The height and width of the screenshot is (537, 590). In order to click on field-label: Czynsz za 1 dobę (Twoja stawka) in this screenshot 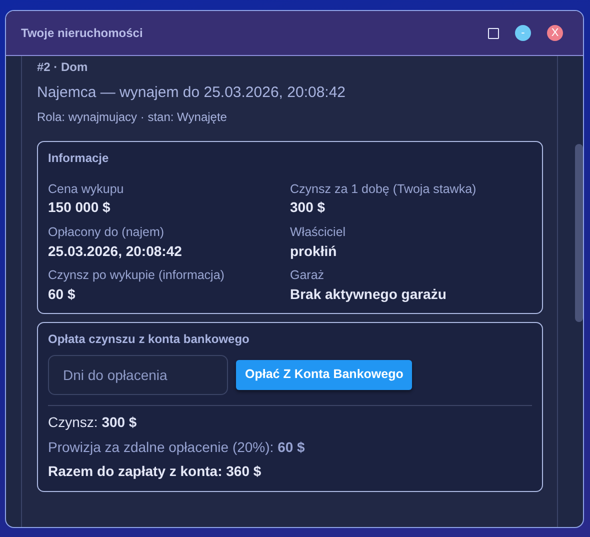, I will do `click(384, 190)`.